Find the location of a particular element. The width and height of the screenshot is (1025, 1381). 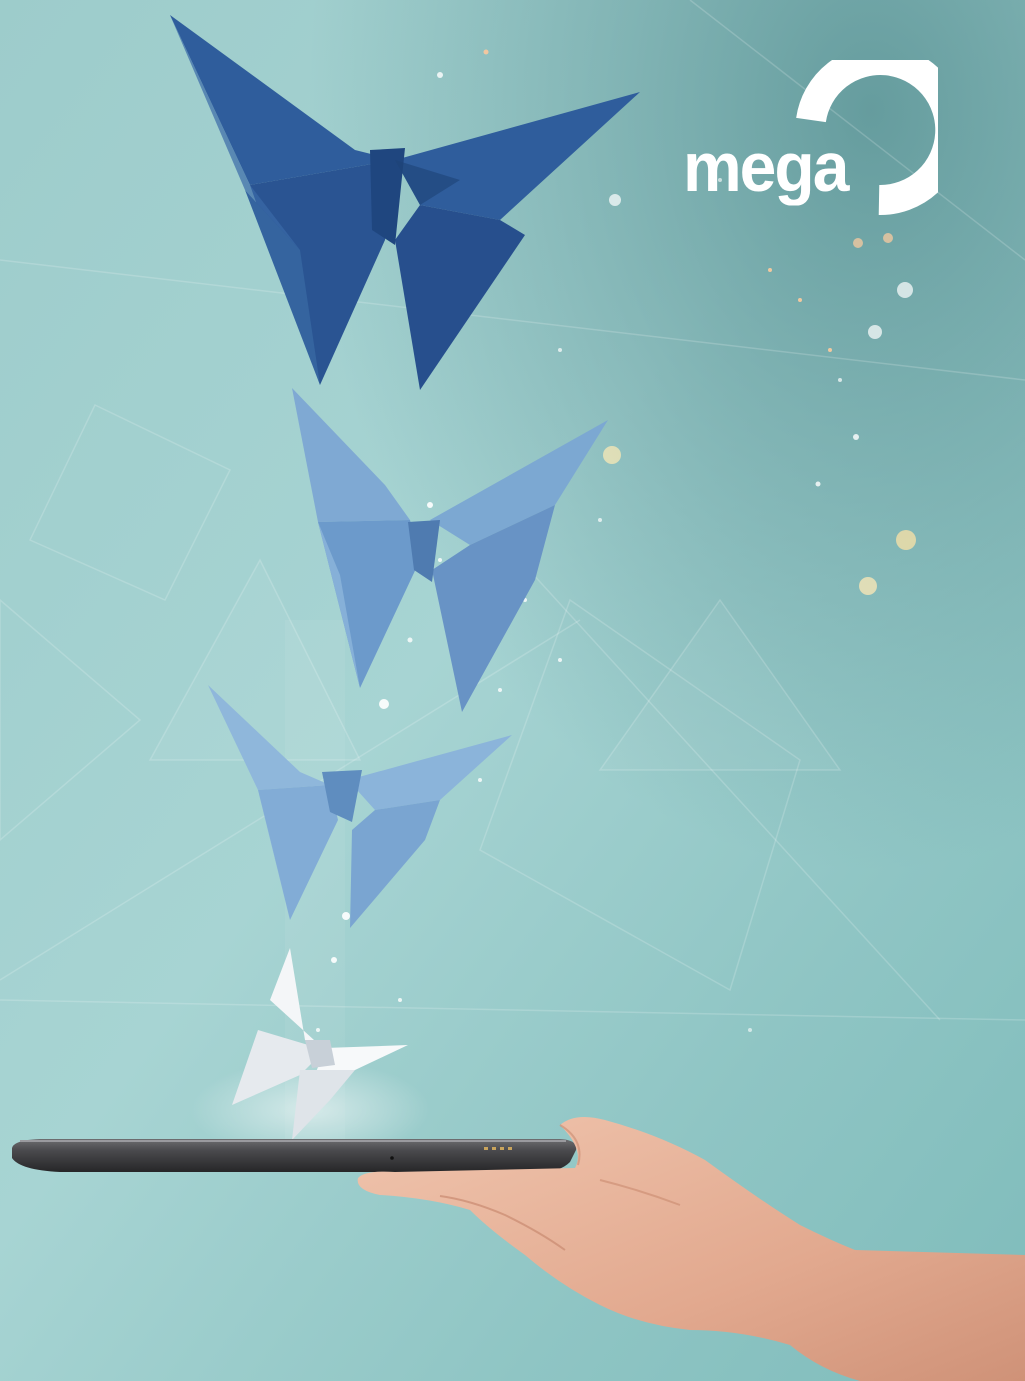

tablet is located at coordinates (294, 1155).